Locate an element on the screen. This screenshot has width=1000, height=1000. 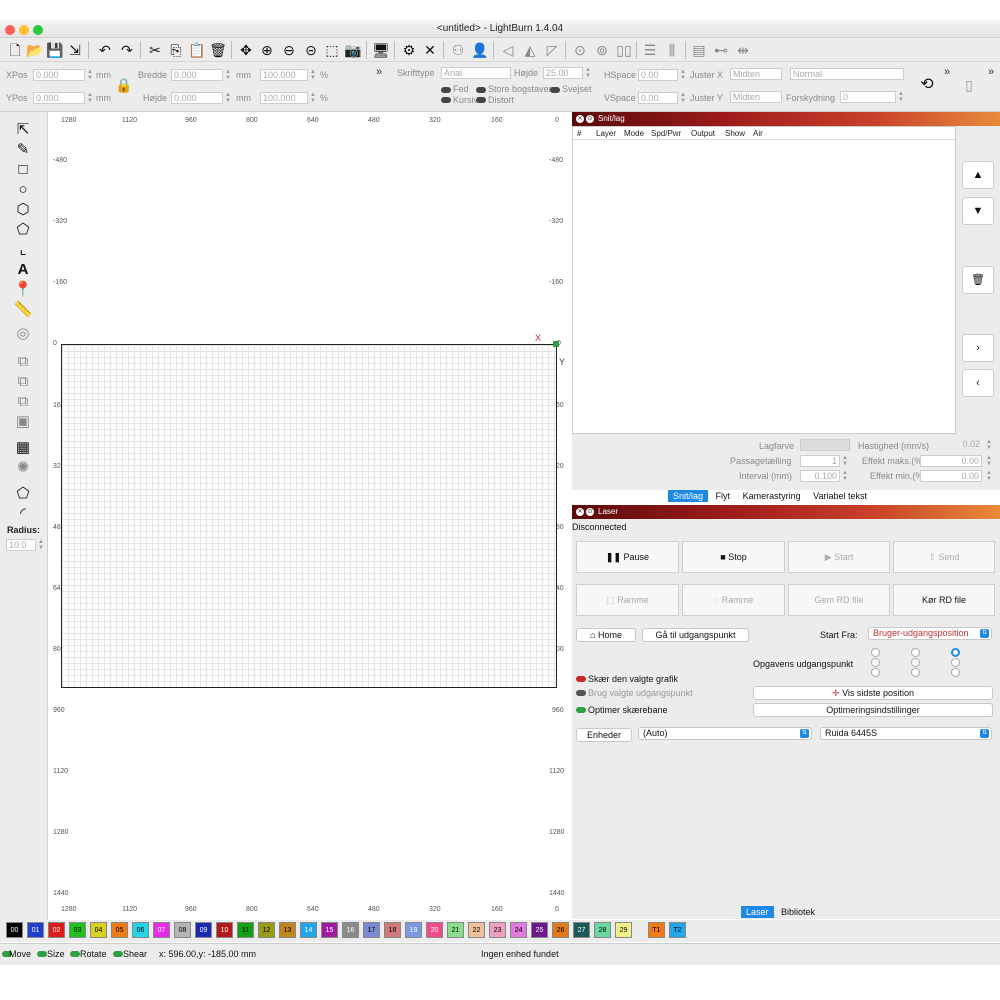
mirror-icon: ◁ is located at coordinates (508, 50).